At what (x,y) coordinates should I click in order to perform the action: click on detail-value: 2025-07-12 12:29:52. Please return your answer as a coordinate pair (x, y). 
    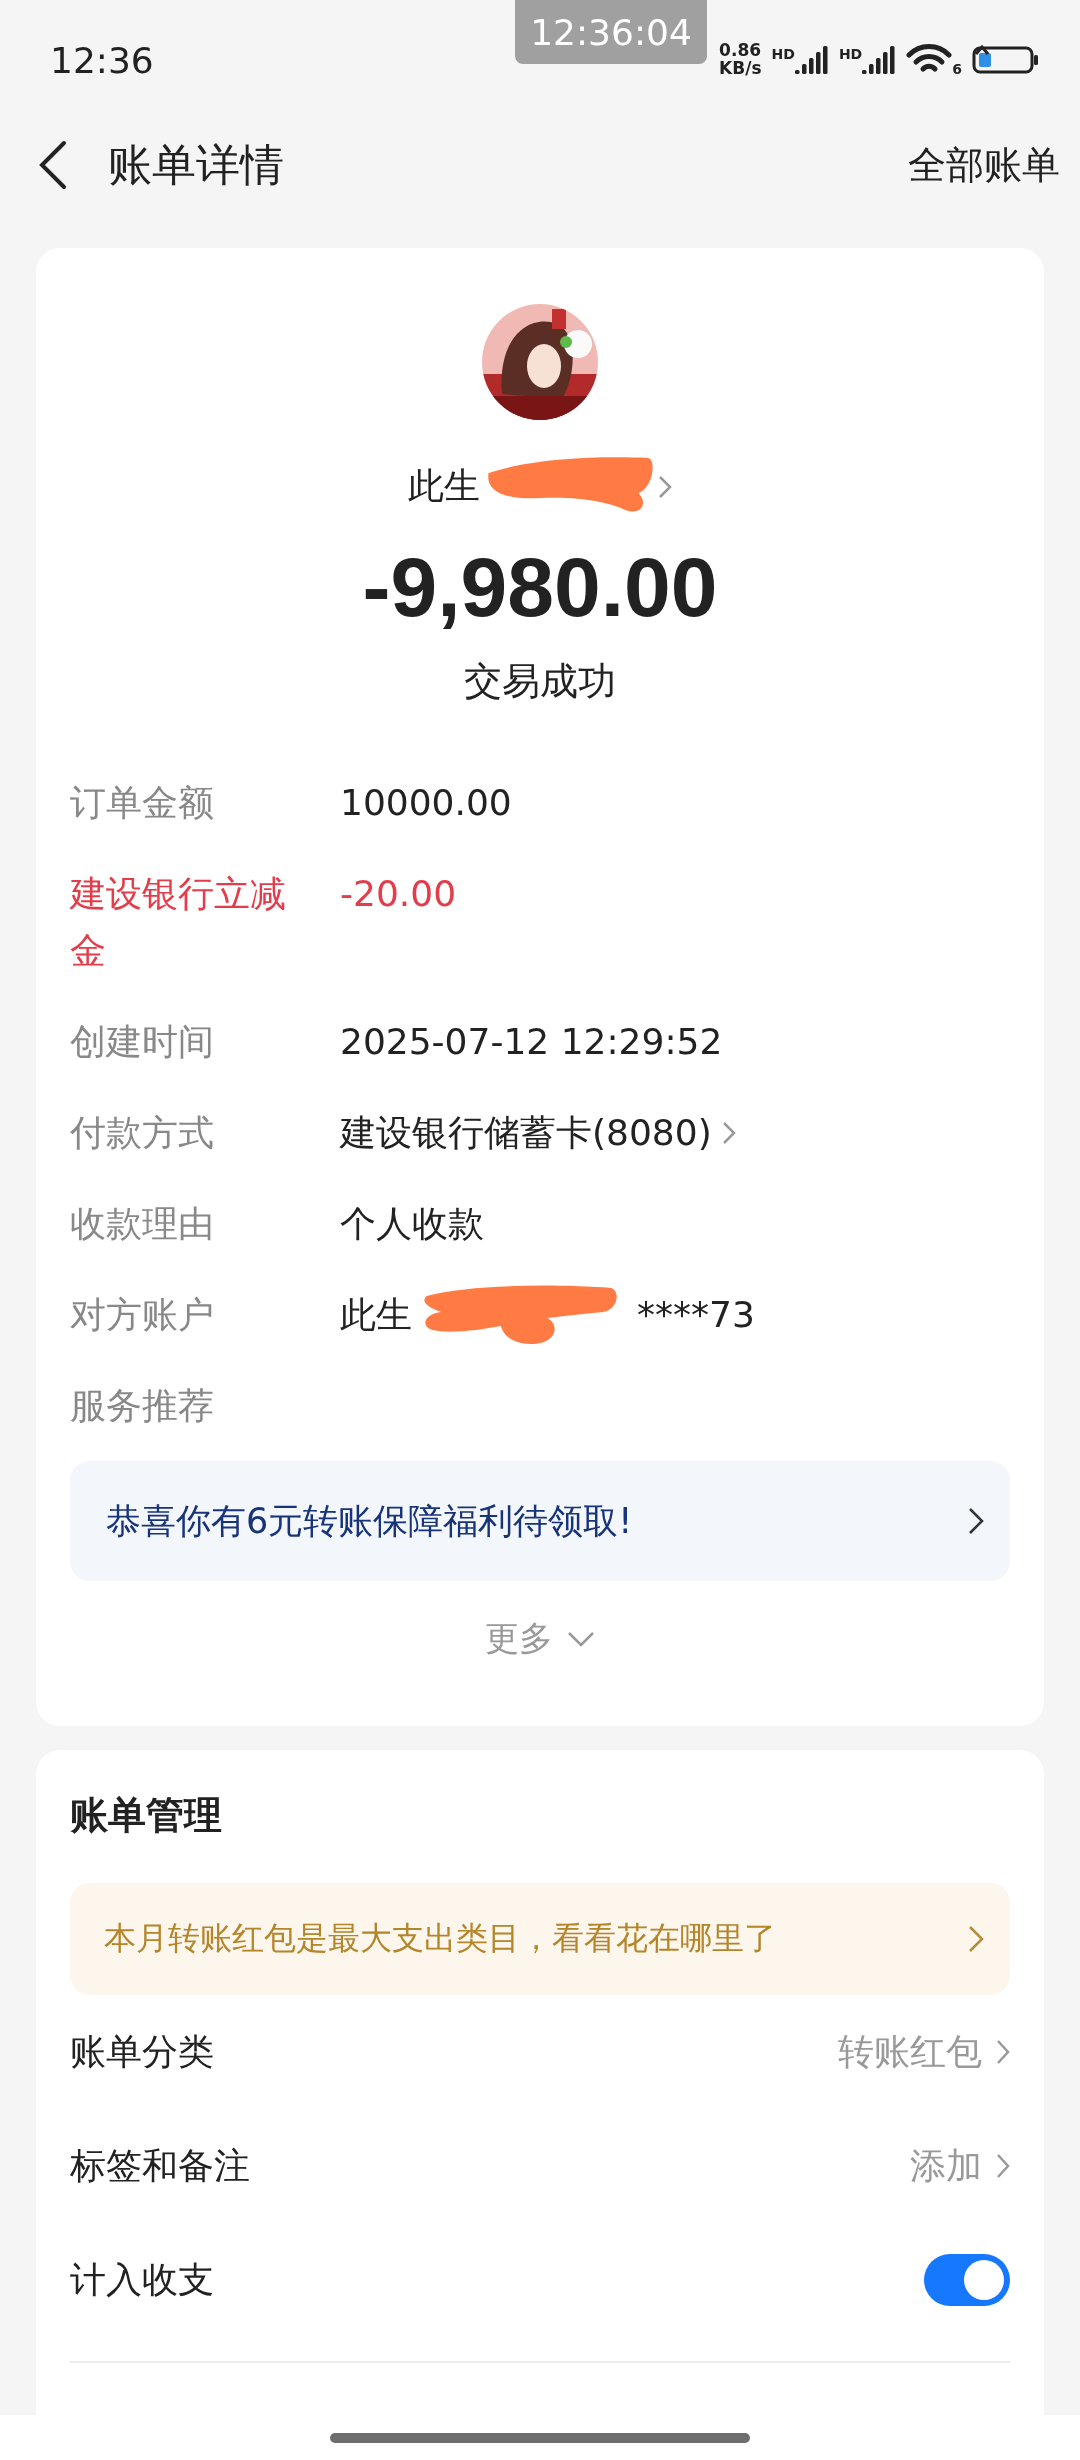
    Looking at the image, I should click on (531, 1042).